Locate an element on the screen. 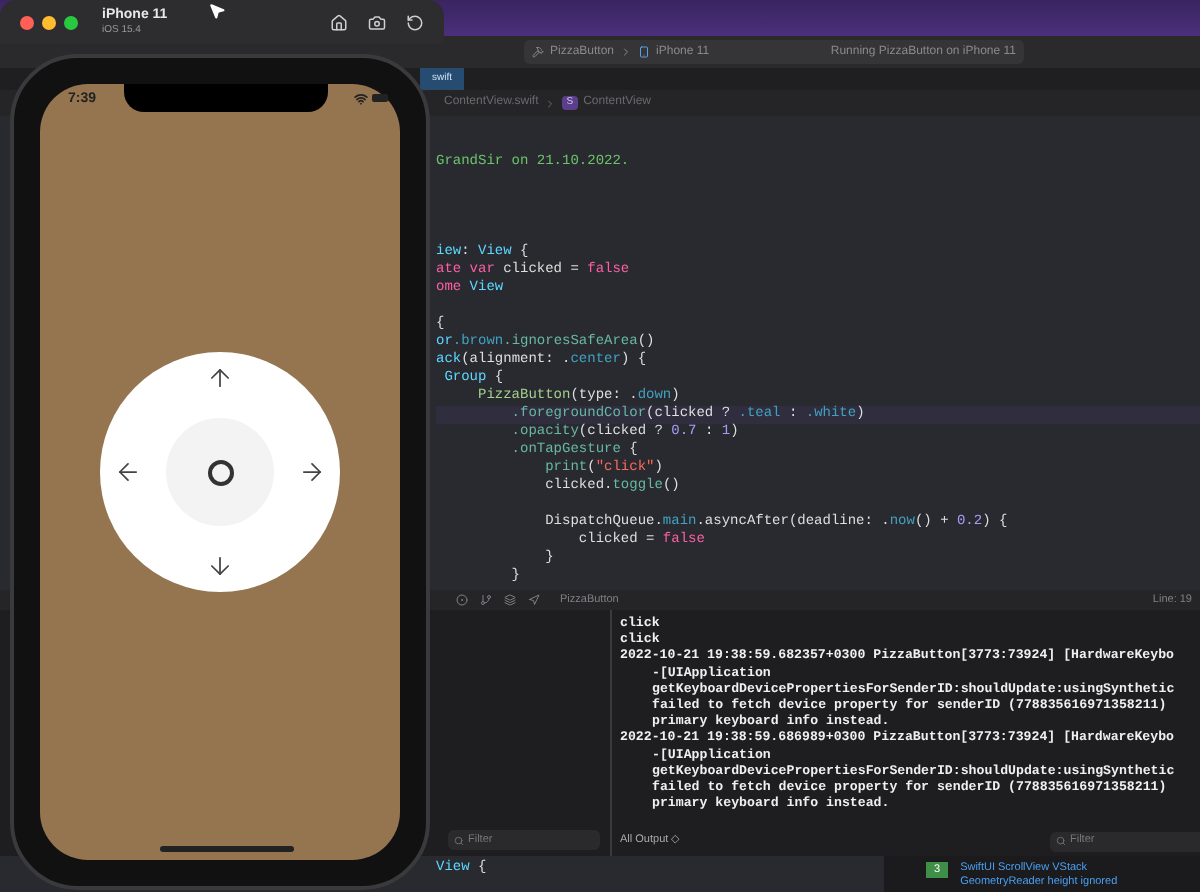 This screenshot has height=892, width=1200. up-arrow-icon is located at coordinates (220, 378).